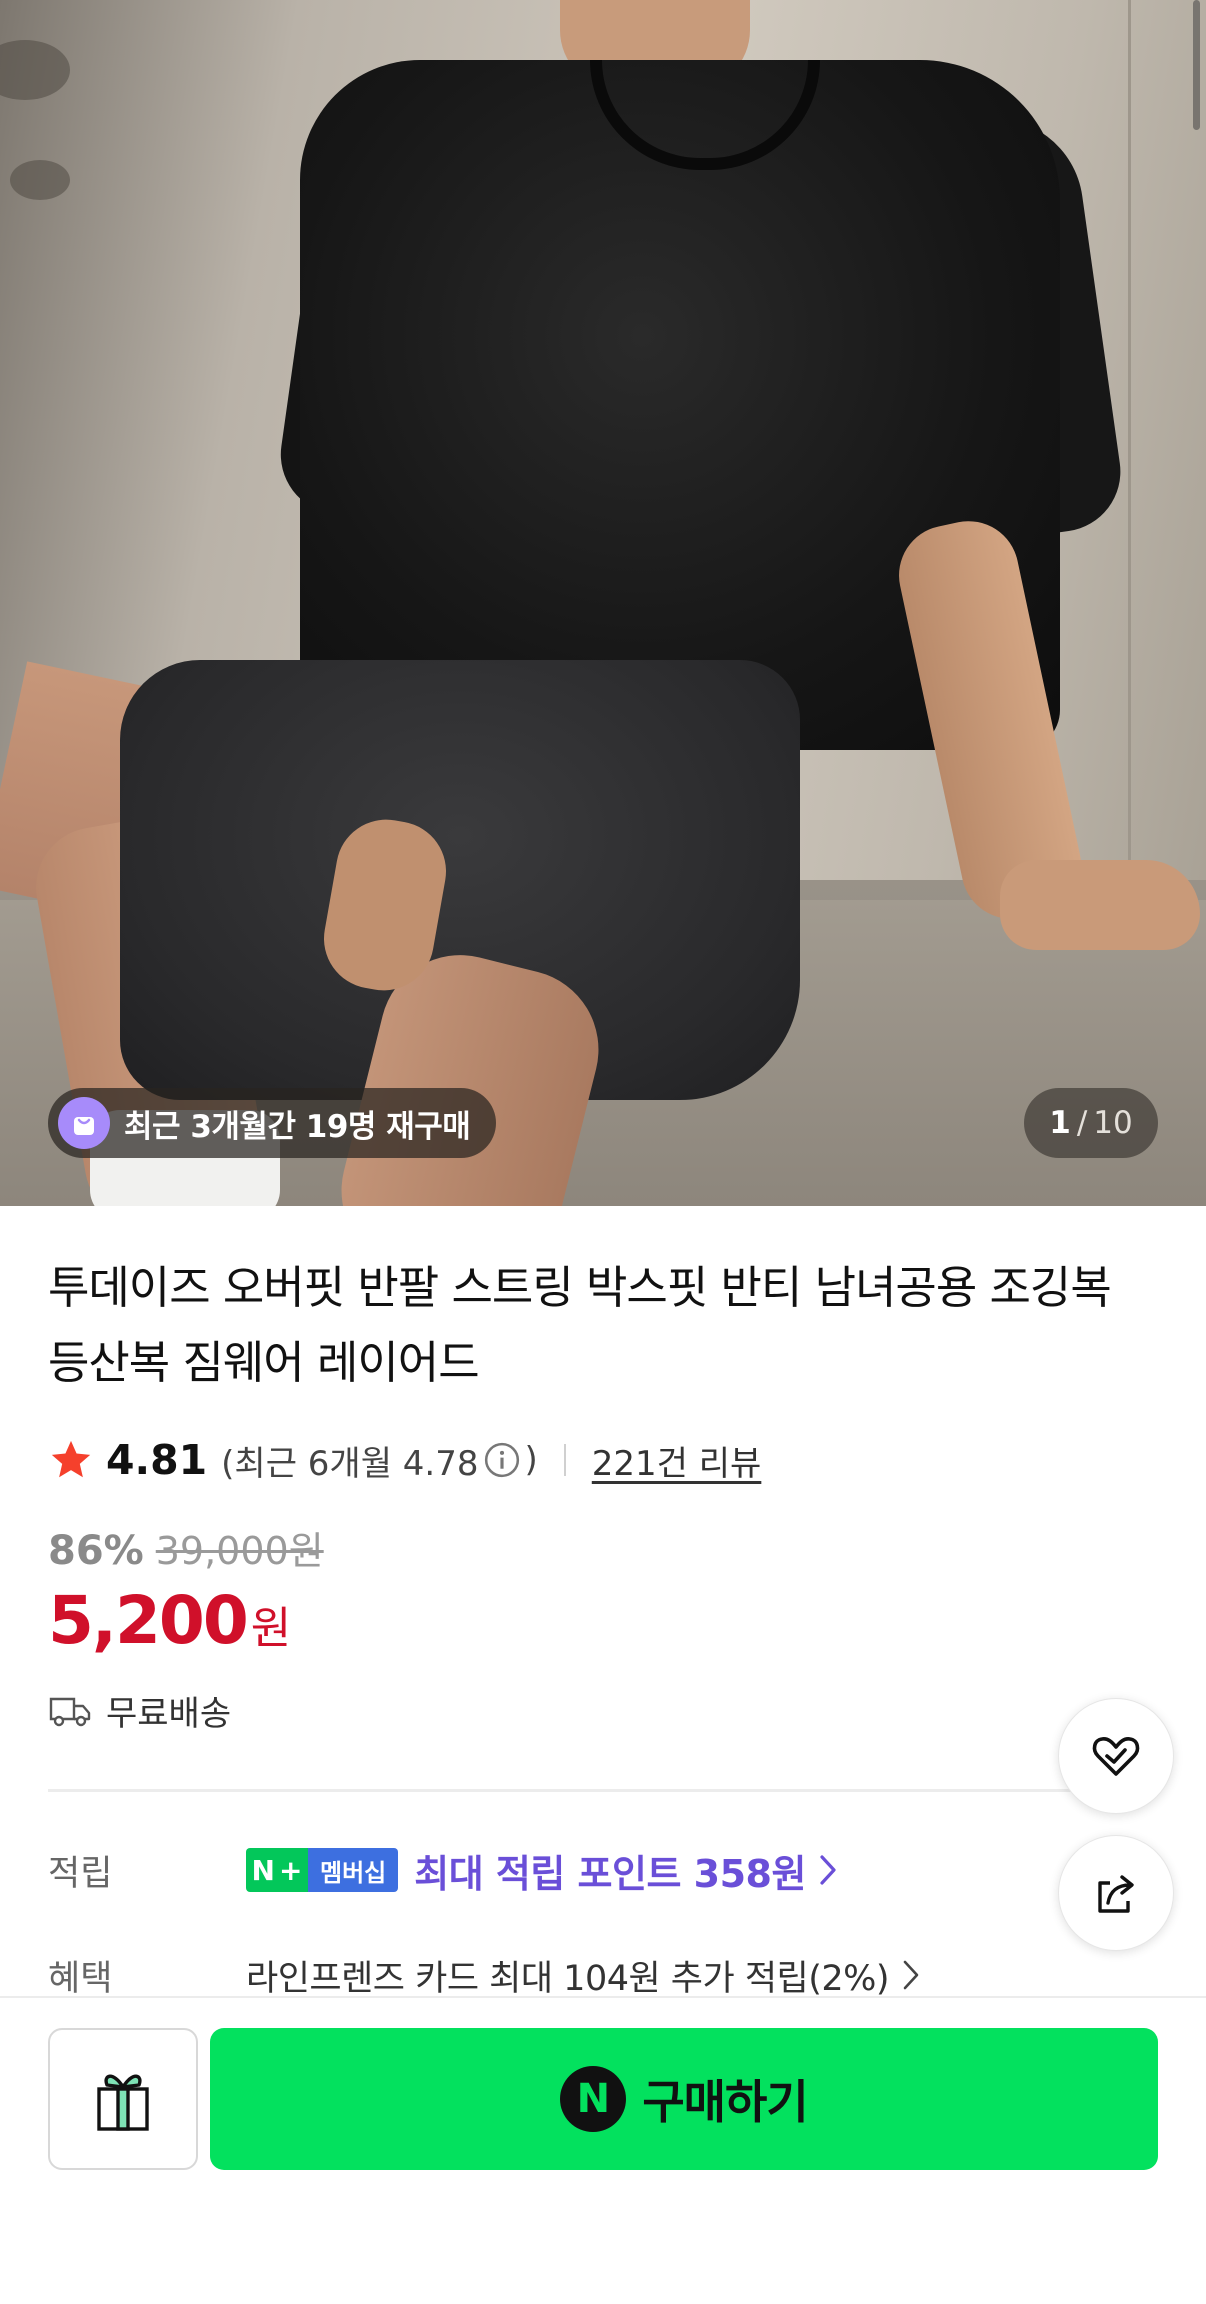 This screenshot has height=2304, width=1206. I want to click on shipping-info: 무료배송, so click(139, 1710).